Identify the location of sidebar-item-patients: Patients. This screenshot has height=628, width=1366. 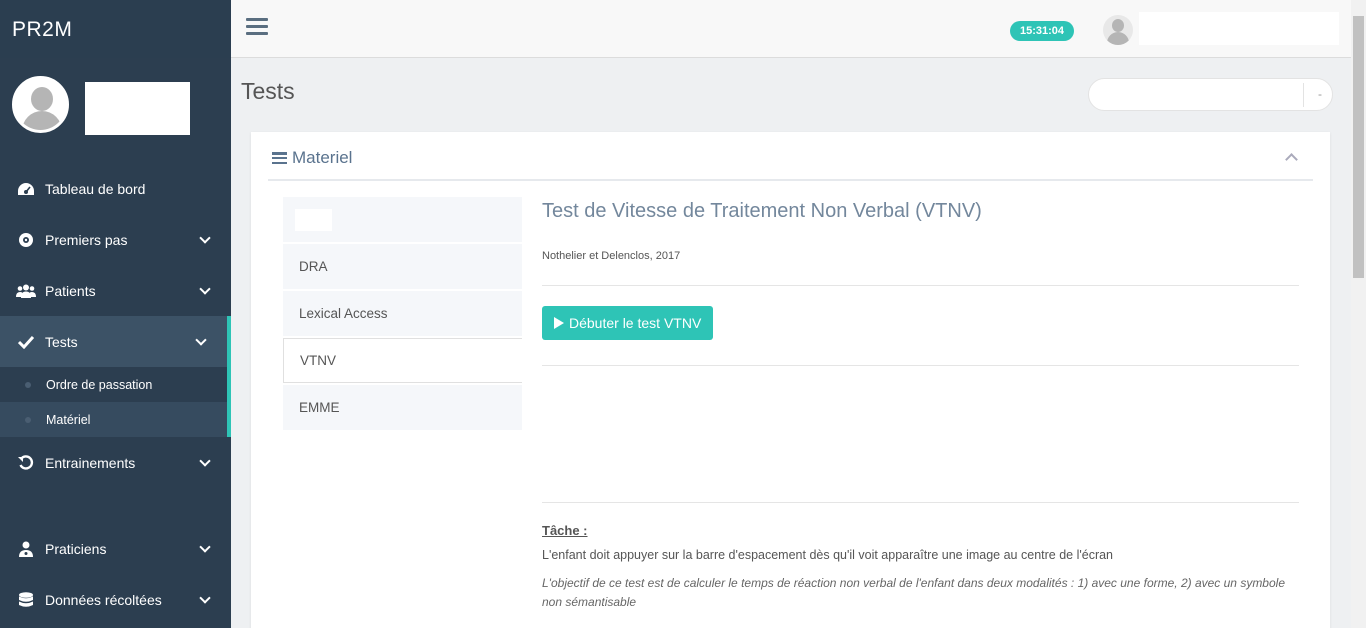
(115, 290).